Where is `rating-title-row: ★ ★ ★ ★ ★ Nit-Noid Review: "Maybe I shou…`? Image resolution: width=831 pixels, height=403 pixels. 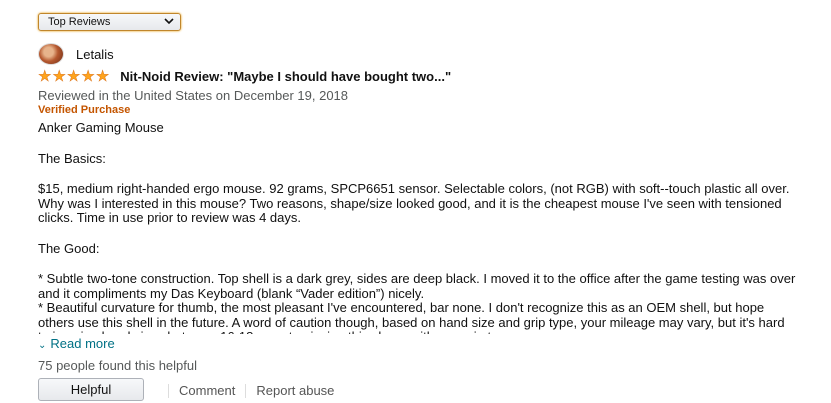 rating-title-row: ★ ★ ★ ★ ★ Nit-Noid Review: "Maybe I shou… is located at coordinates (244, 76).